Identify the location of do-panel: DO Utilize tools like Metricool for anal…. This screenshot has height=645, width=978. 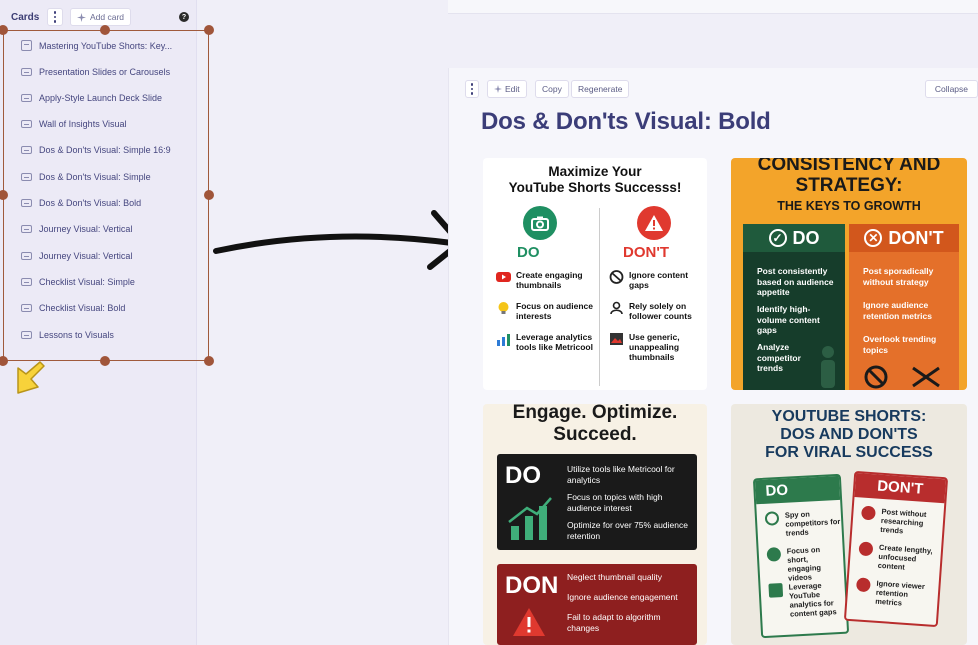
(597, 502).